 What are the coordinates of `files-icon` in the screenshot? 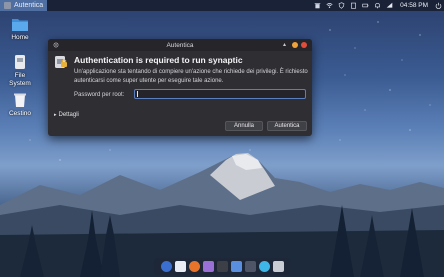 It's located at (180, 266).